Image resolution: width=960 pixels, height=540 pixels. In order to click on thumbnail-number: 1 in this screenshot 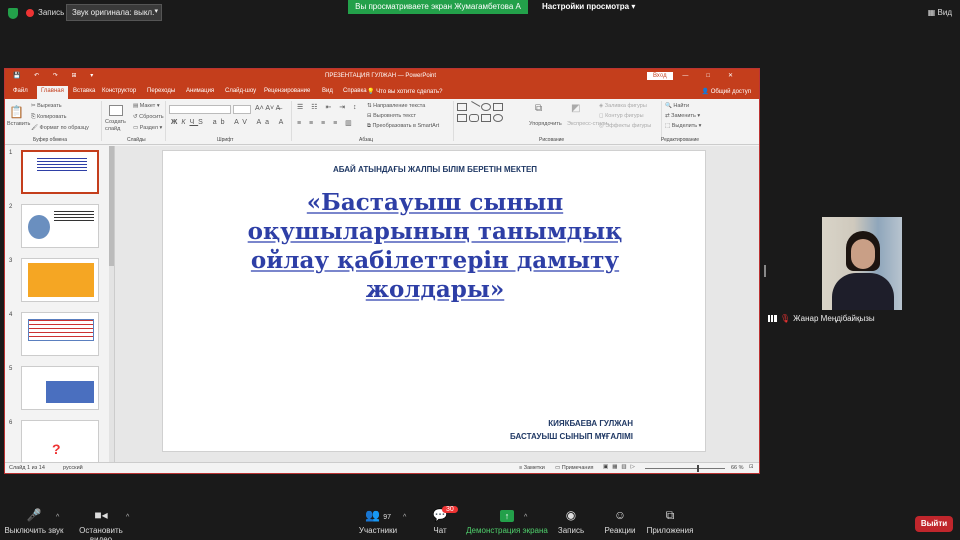, I will do `click(11, 153)`.